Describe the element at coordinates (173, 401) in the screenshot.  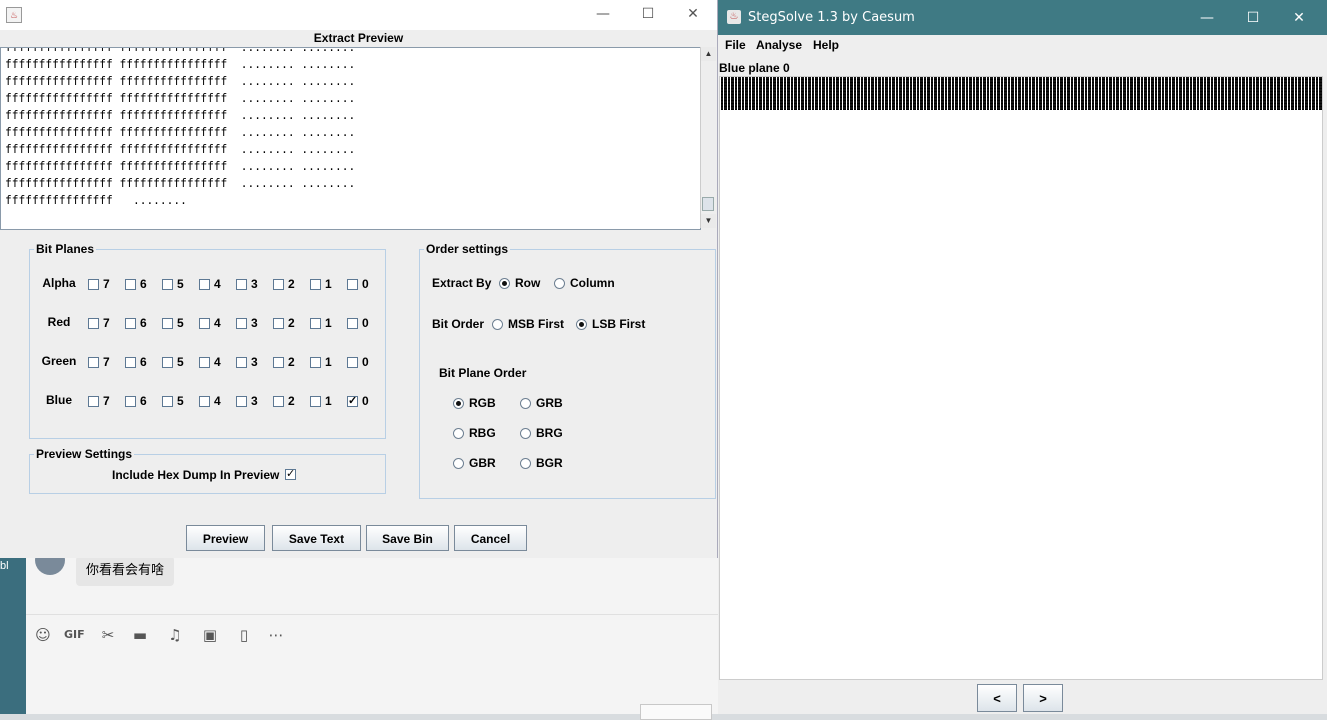
I see `bit-checkbox-blue-5: 5` at that location.